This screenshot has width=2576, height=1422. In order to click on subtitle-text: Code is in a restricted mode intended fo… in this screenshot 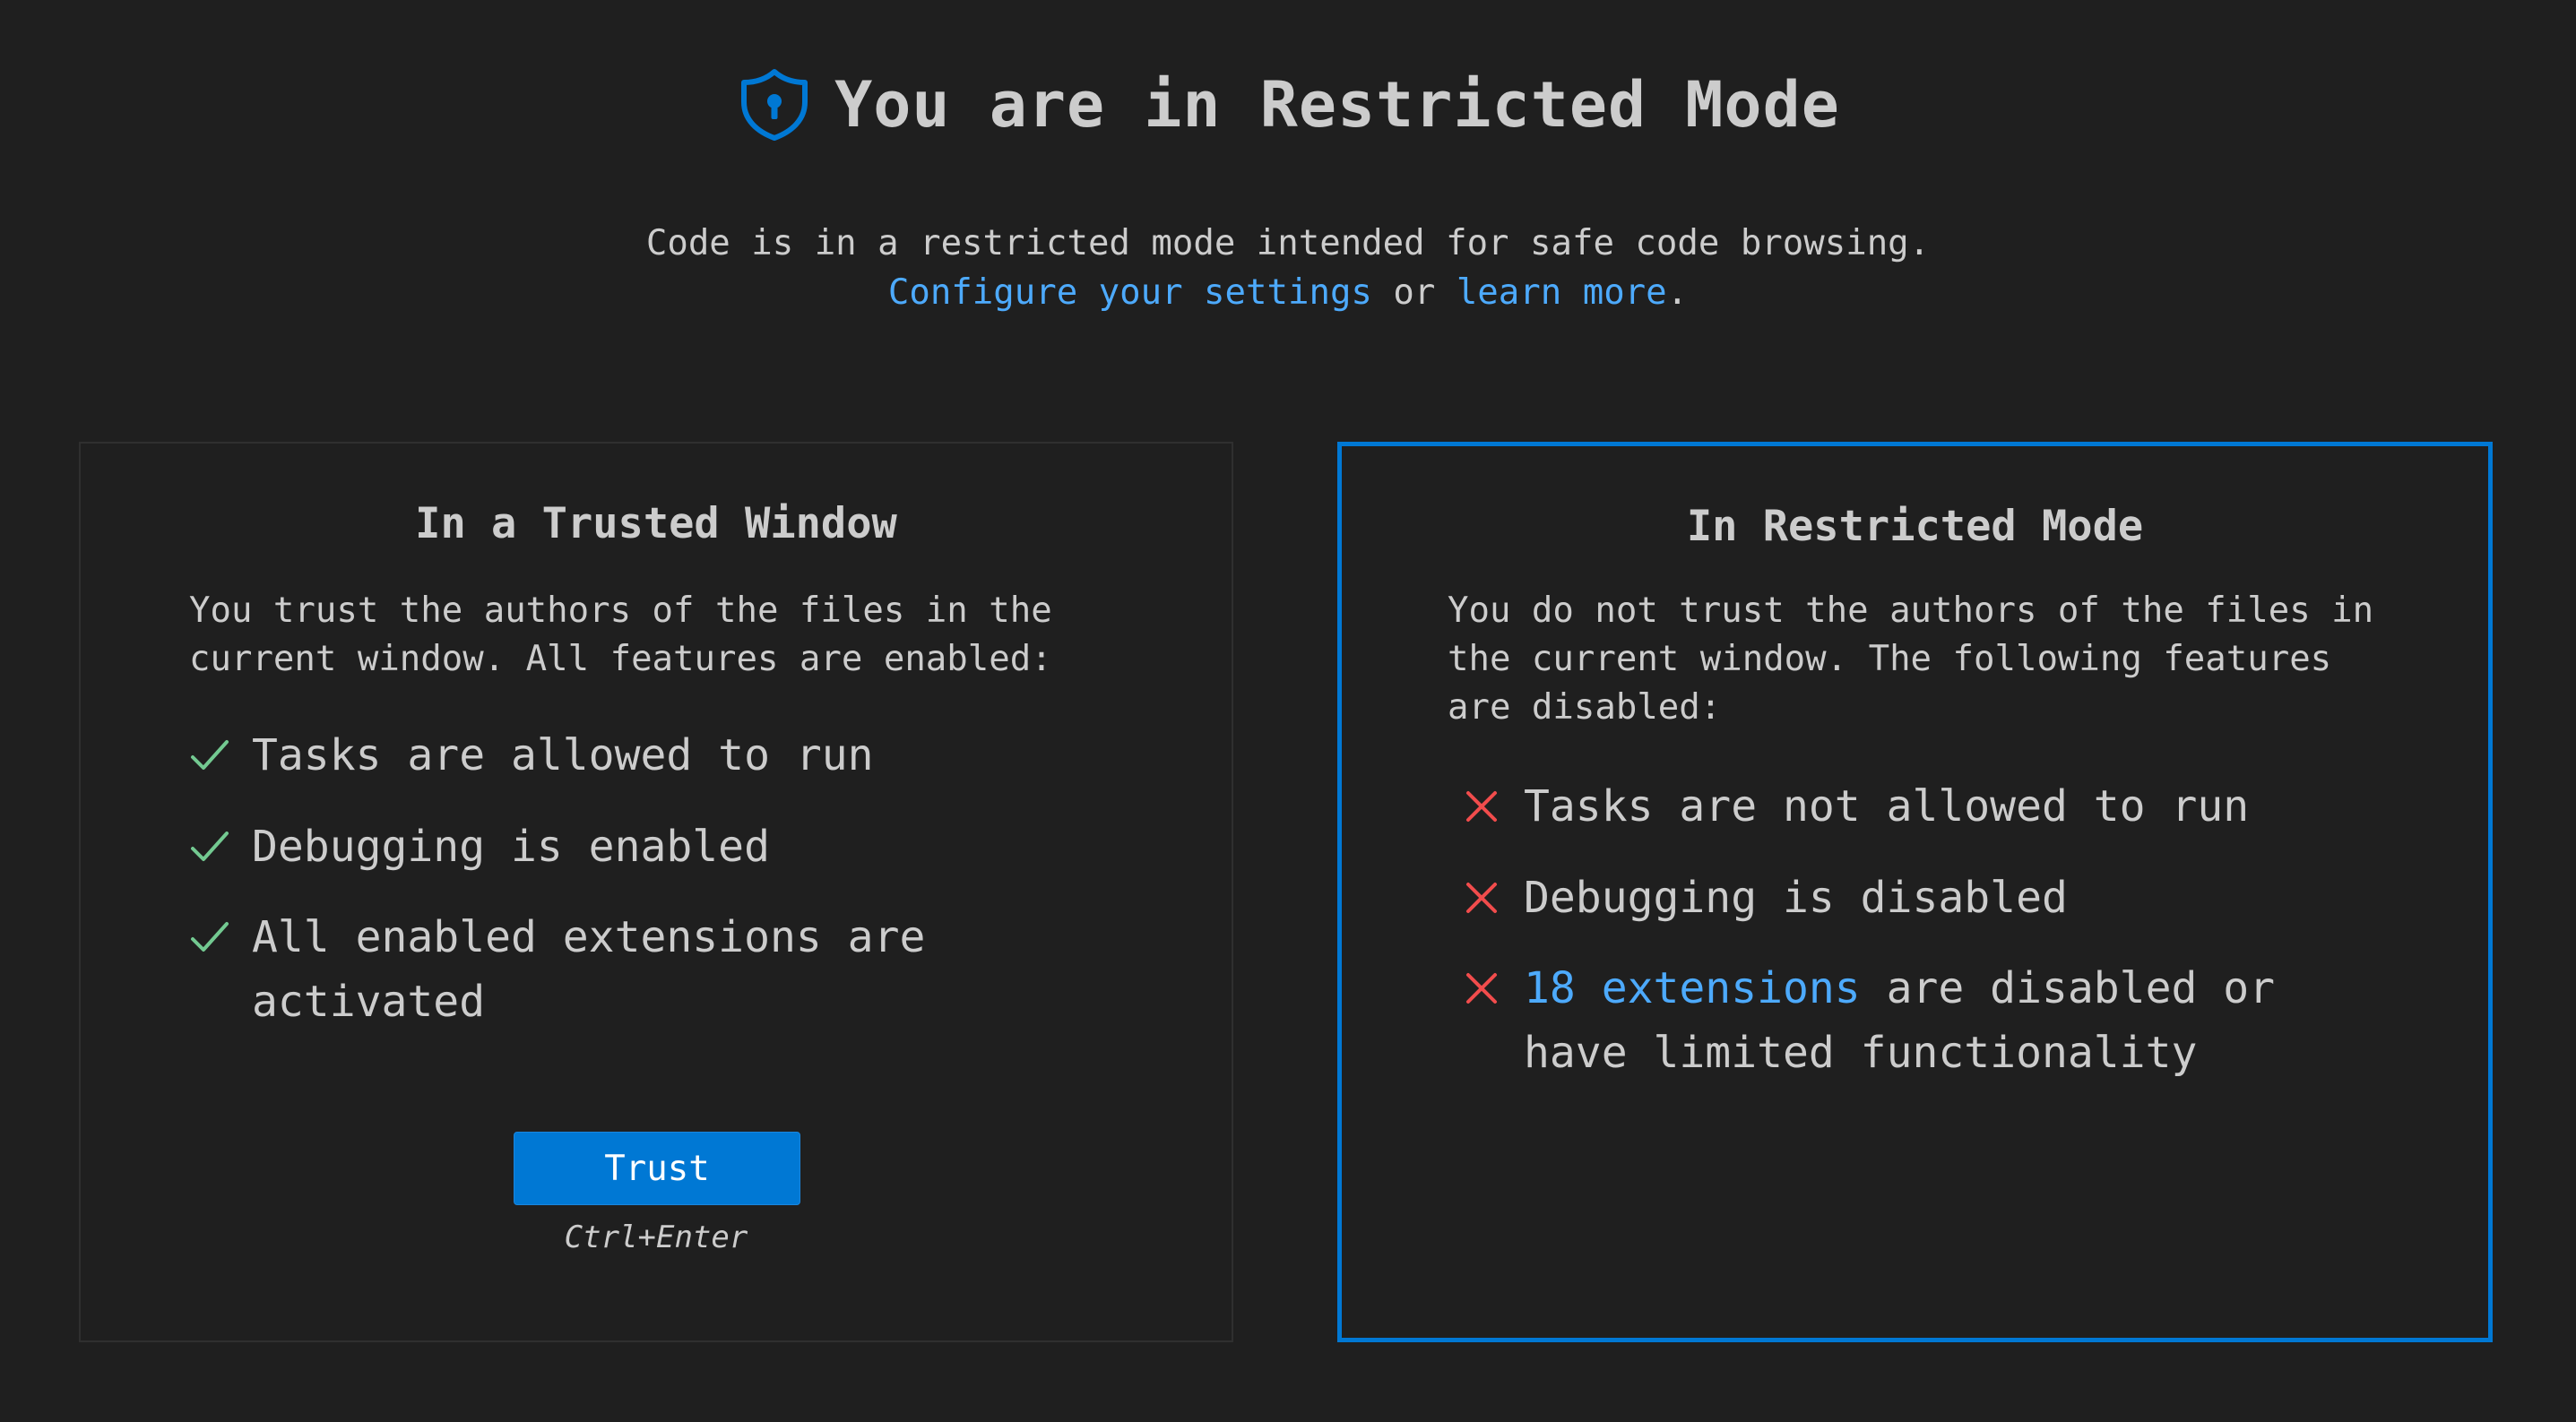, I will do `click(1288, 243)`.